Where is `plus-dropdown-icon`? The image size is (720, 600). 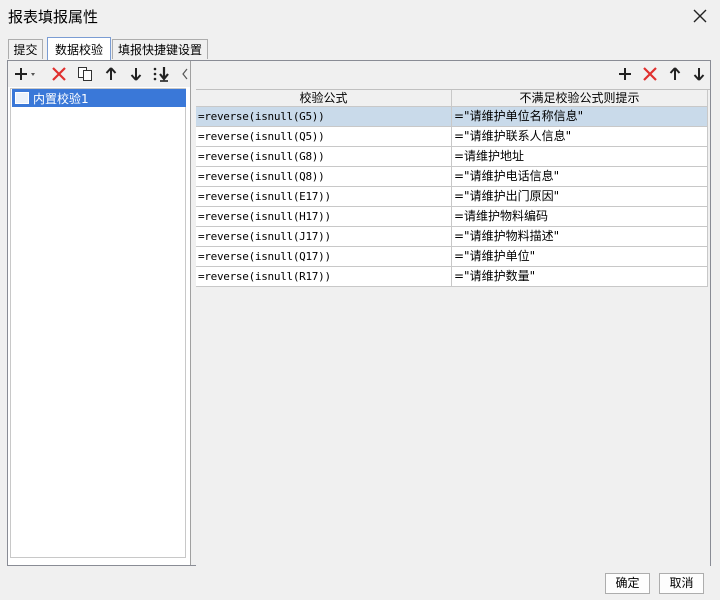
plus-dropdown-icon is located at coordinates (25, 74).